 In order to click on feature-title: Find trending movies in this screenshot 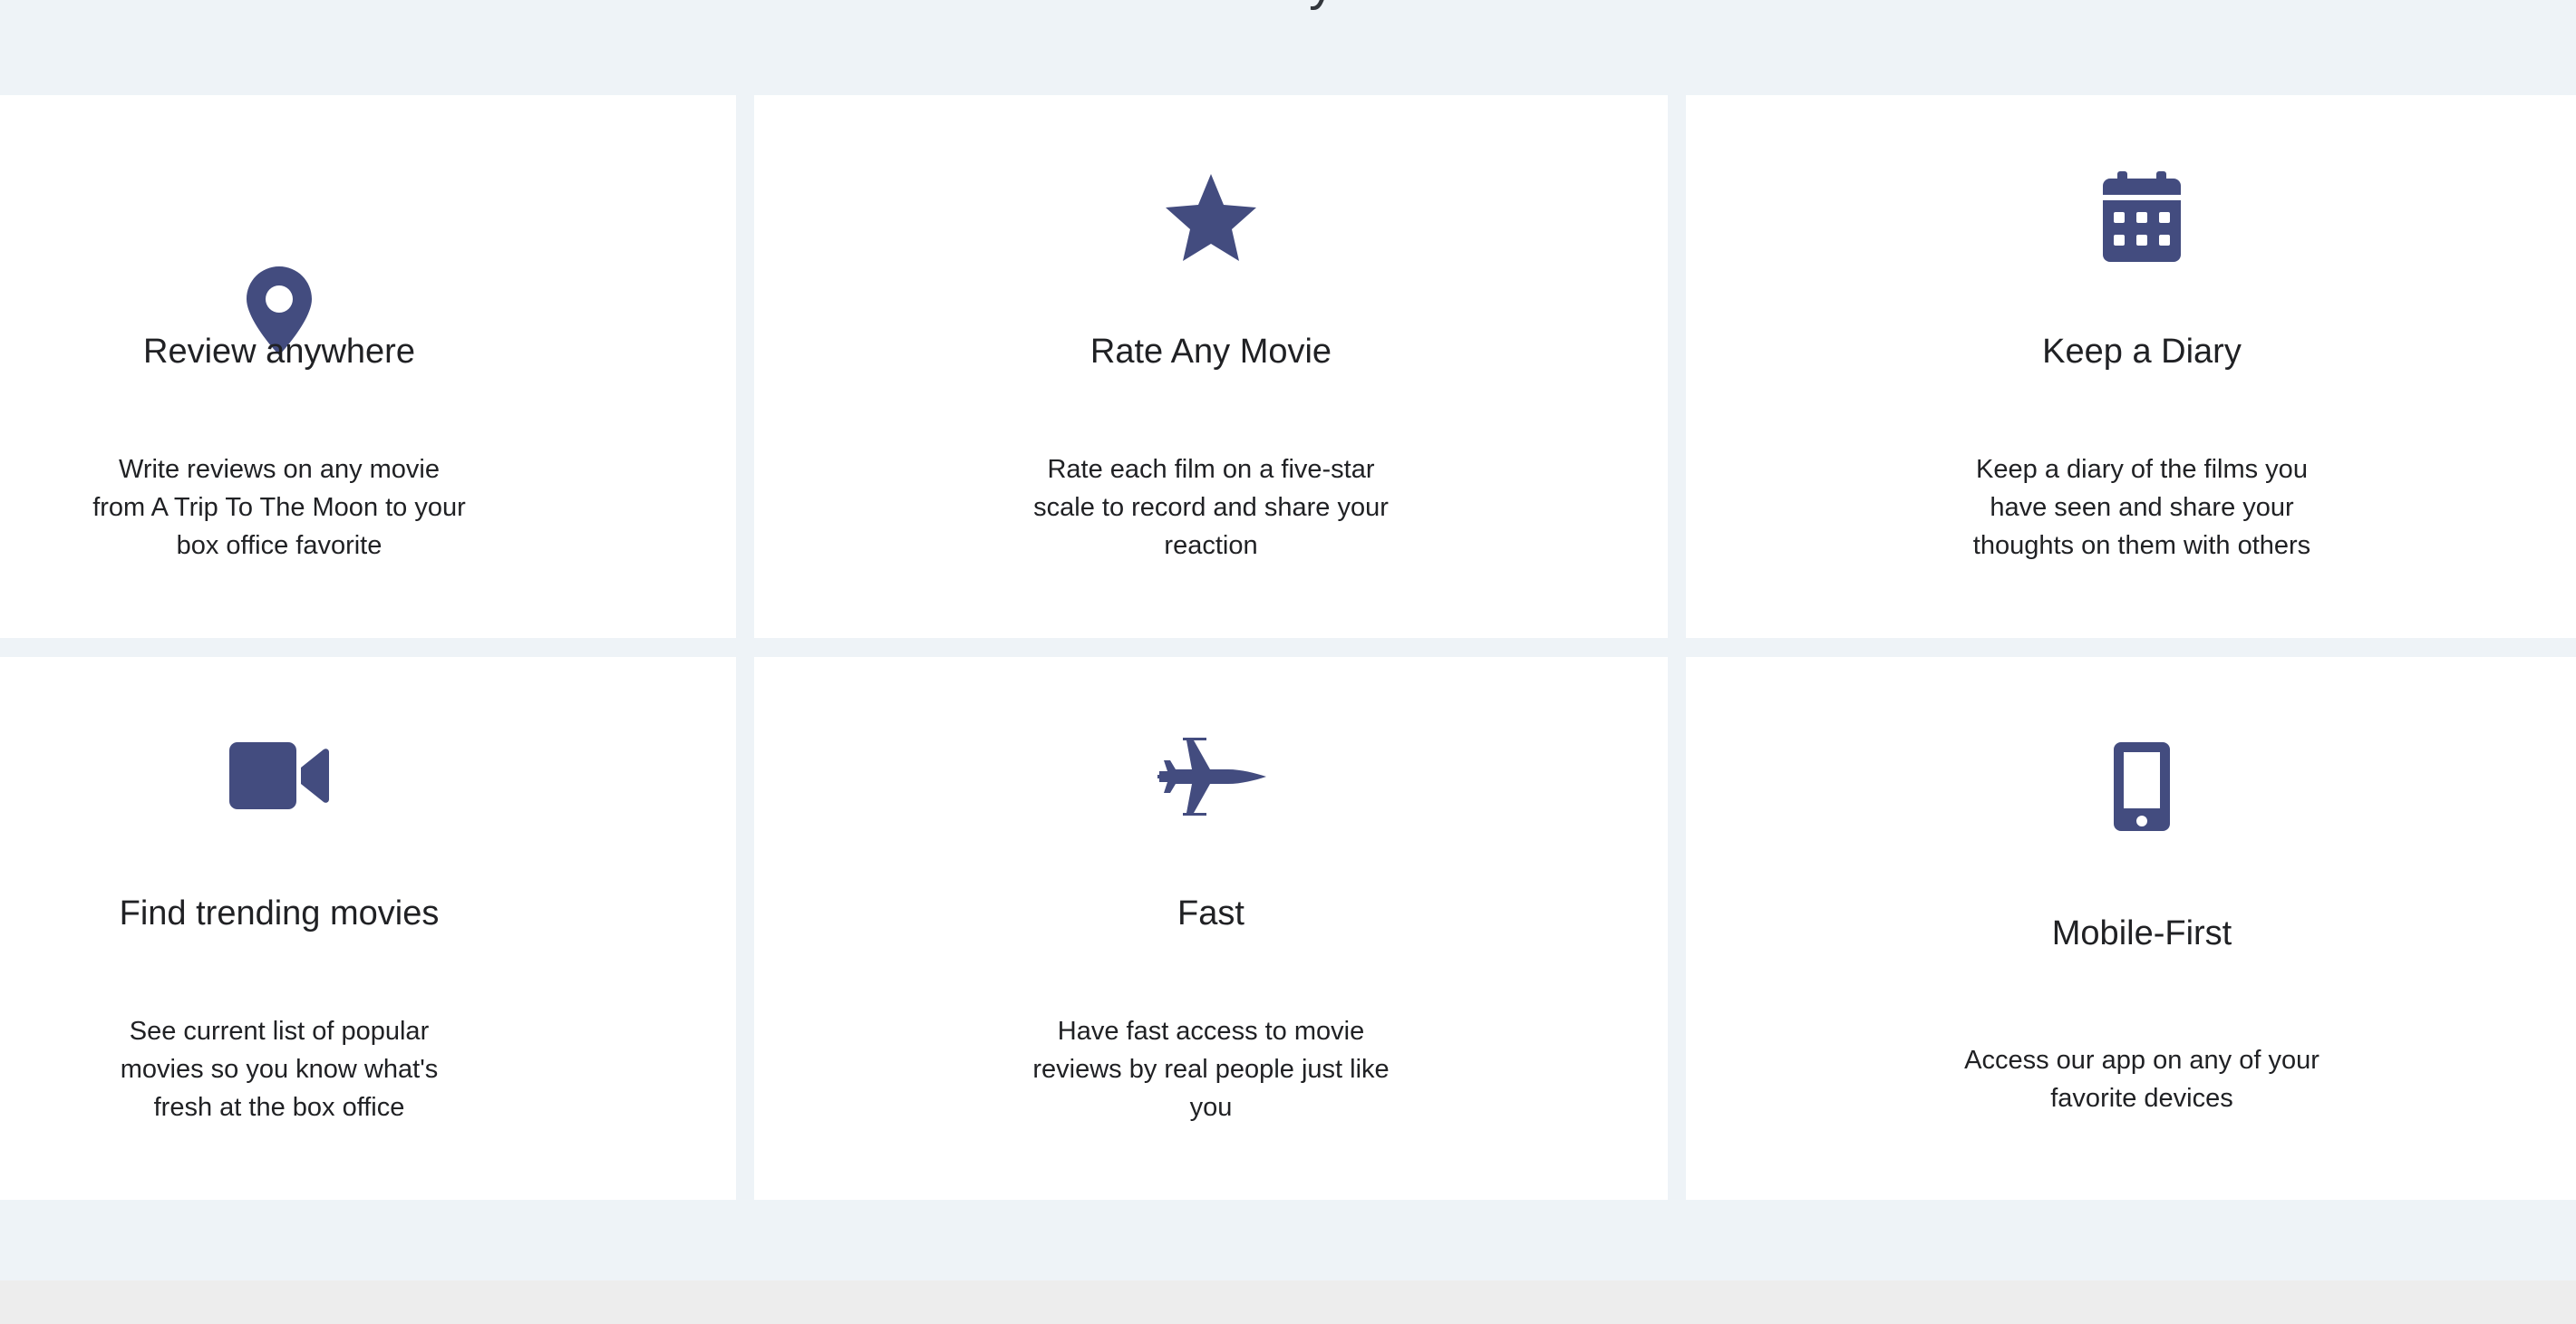, I will do `click(279, 913)`.